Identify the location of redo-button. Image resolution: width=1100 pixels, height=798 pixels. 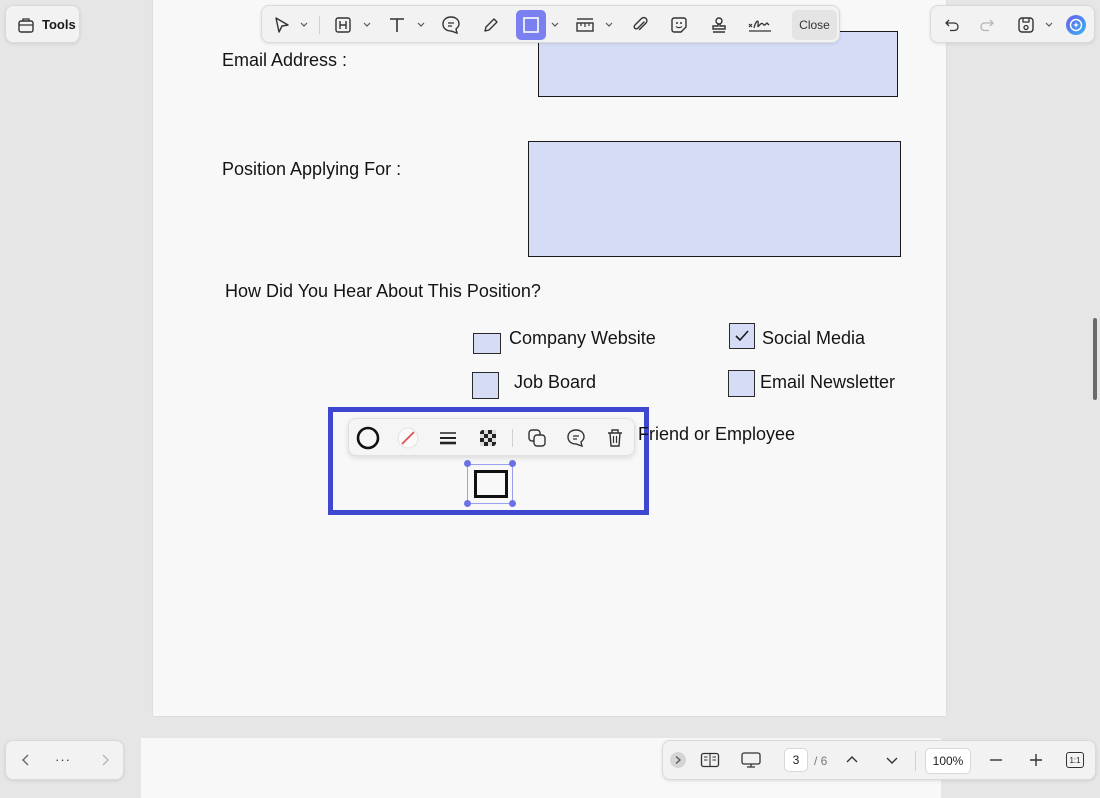
(987, 25).